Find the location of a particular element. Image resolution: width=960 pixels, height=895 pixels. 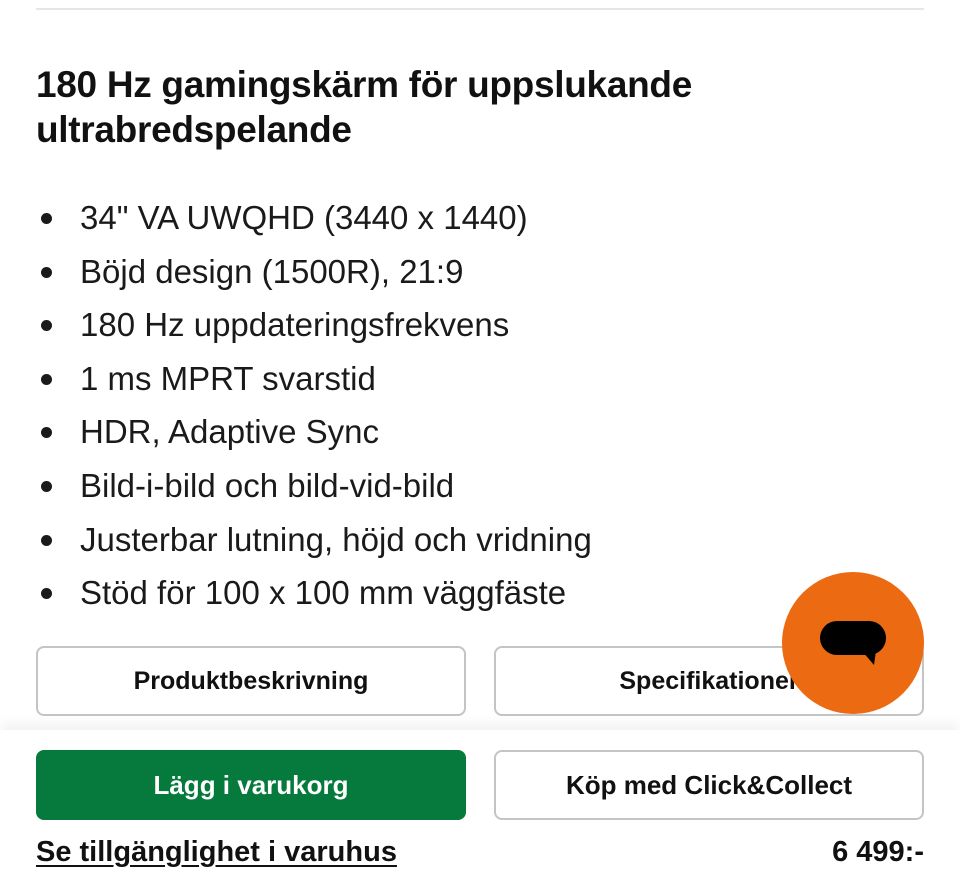

feature-text: 1 ms MPRT svarstid is located at coordinates (228, 378).